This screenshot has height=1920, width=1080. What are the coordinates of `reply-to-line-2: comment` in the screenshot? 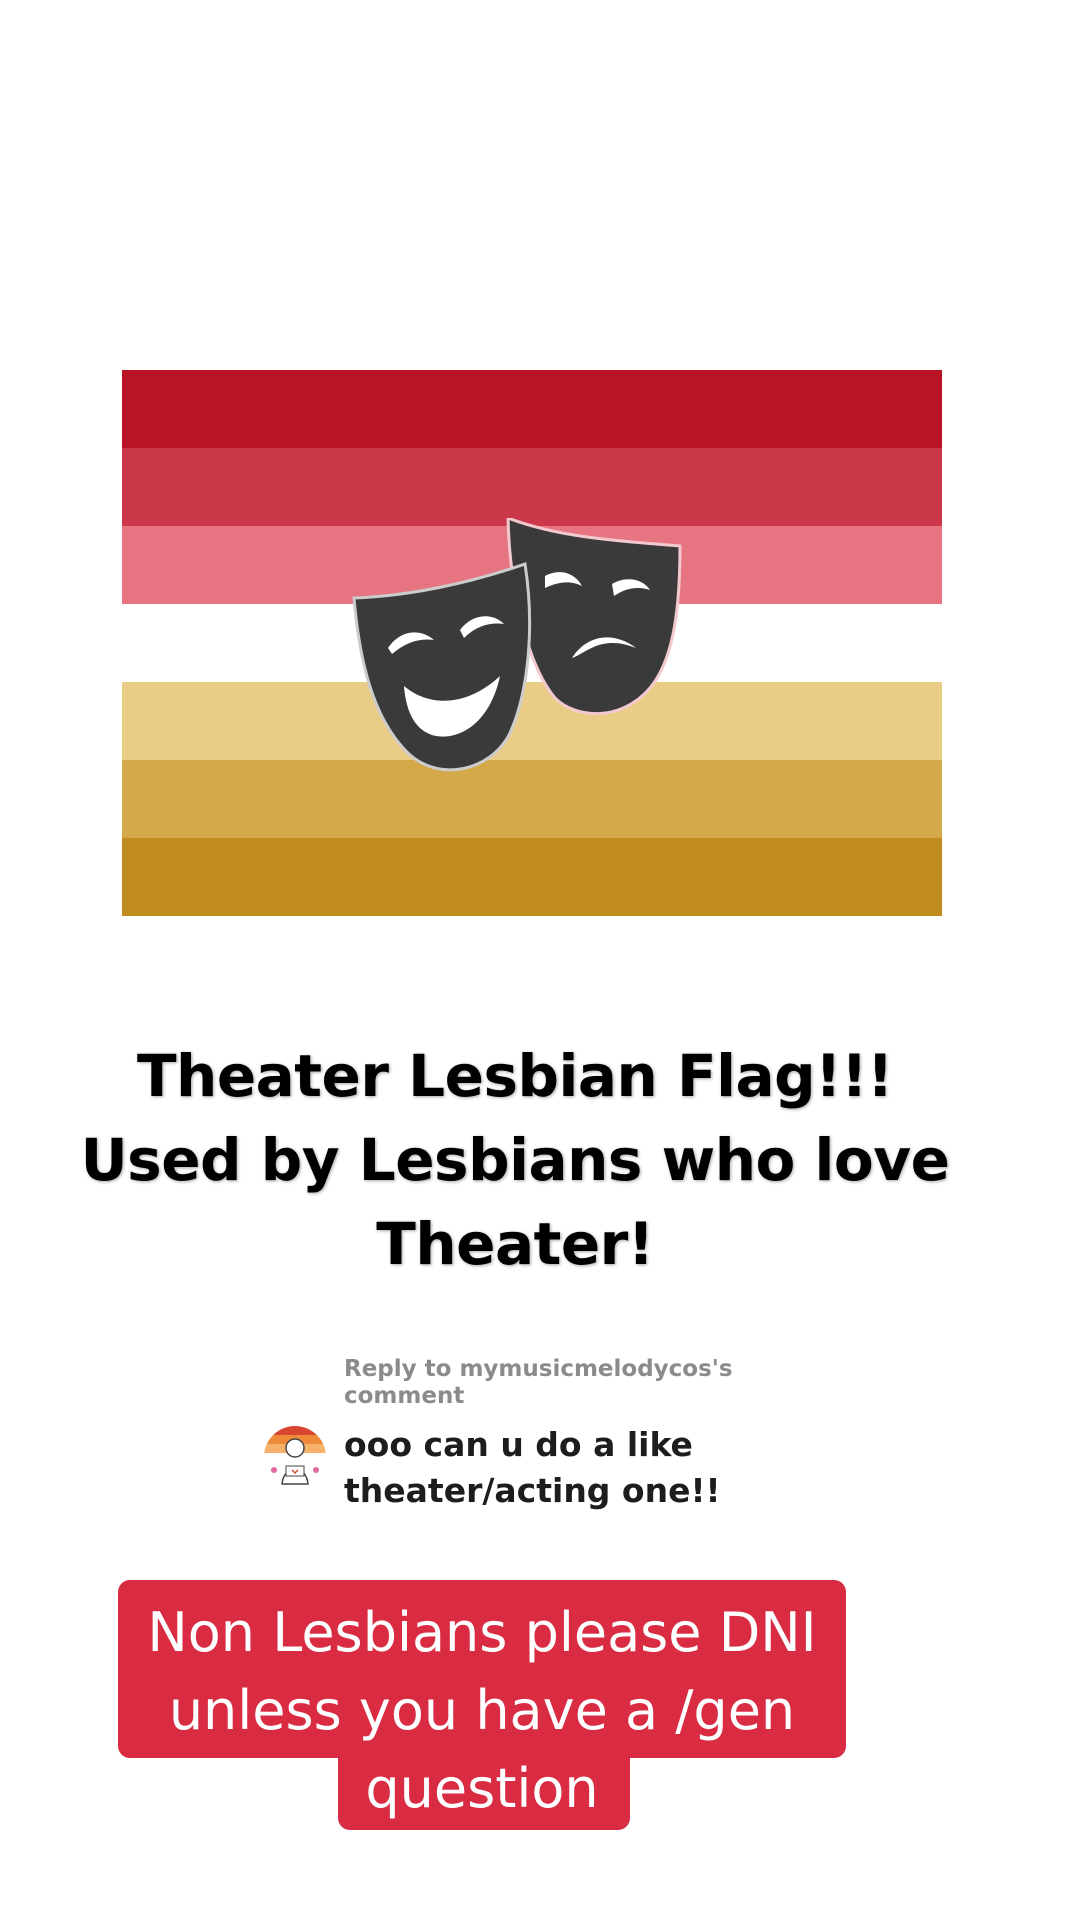 It's located at (404, 1396).